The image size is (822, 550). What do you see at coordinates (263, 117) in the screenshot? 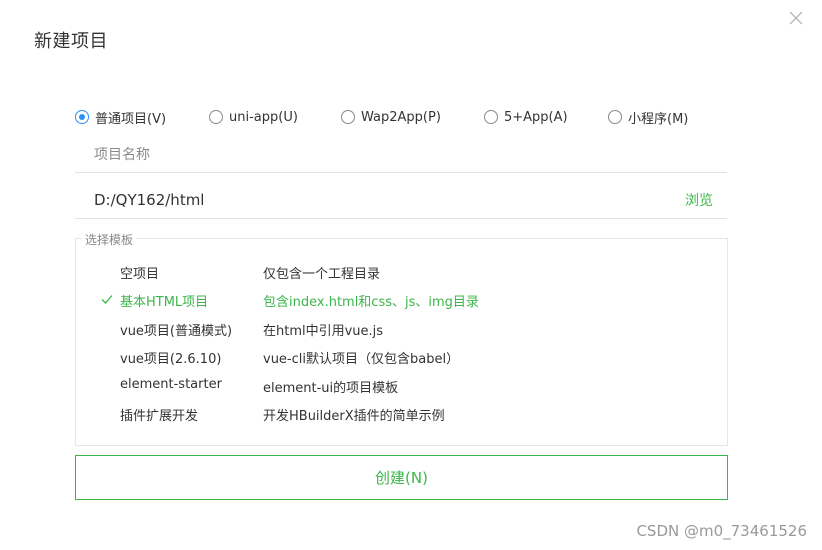
I see `radio-label: uni-app(U)` at bounding box center [263, 117].